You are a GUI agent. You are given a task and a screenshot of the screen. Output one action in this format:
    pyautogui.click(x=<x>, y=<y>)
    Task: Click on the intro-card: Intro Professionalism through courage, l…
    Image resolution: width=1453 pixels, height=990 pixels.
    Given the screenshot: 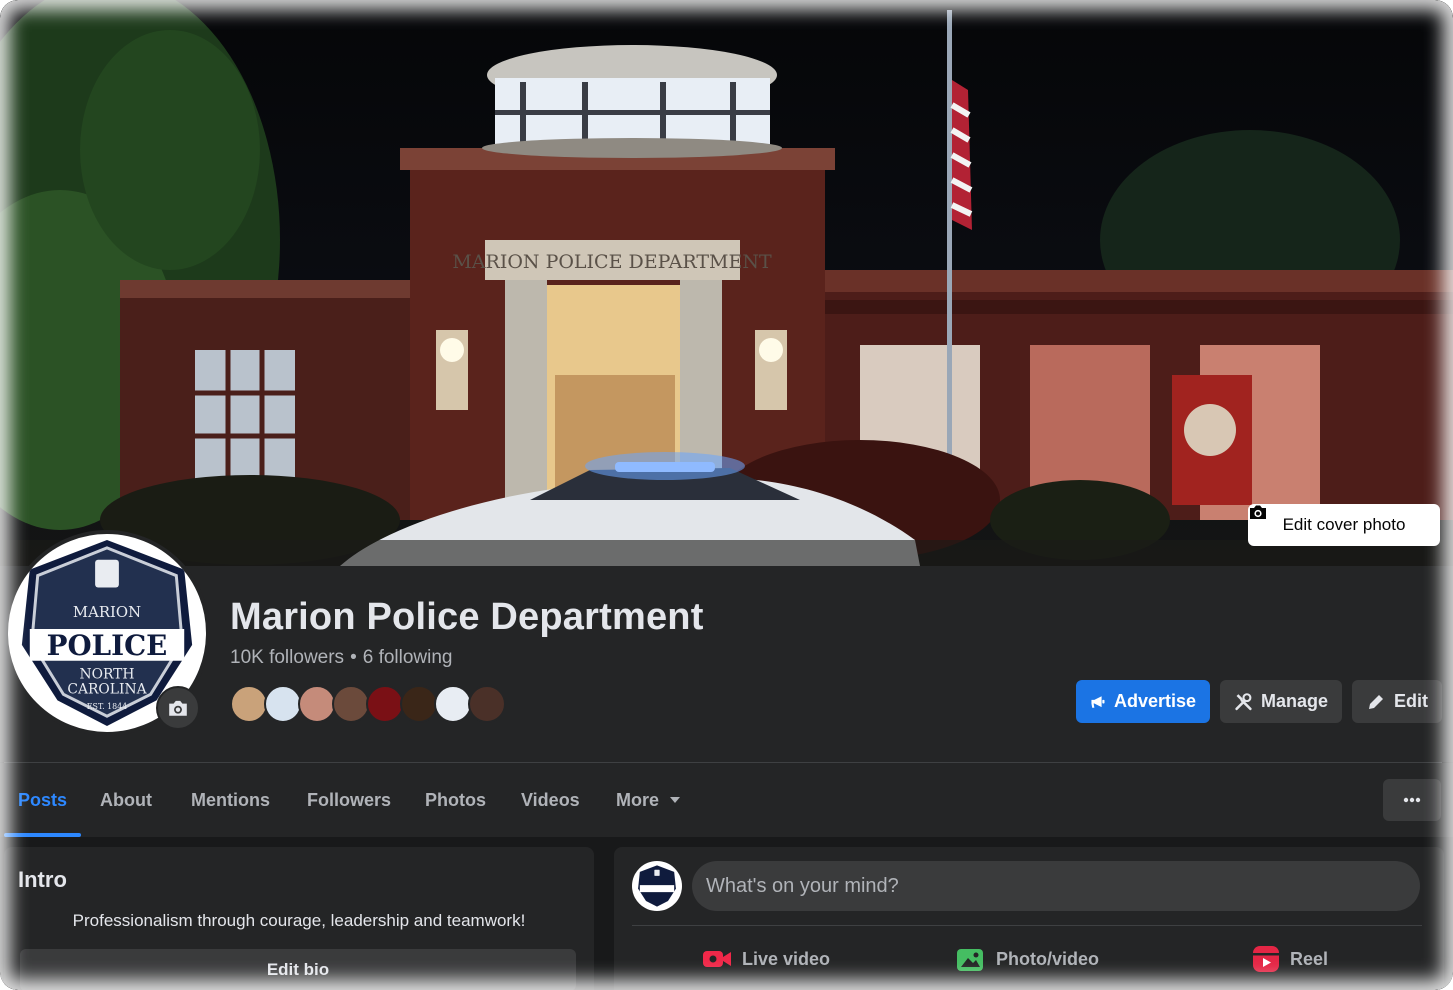 What is the action you would take?
    pyautogui.click(x=299, y=918)
    